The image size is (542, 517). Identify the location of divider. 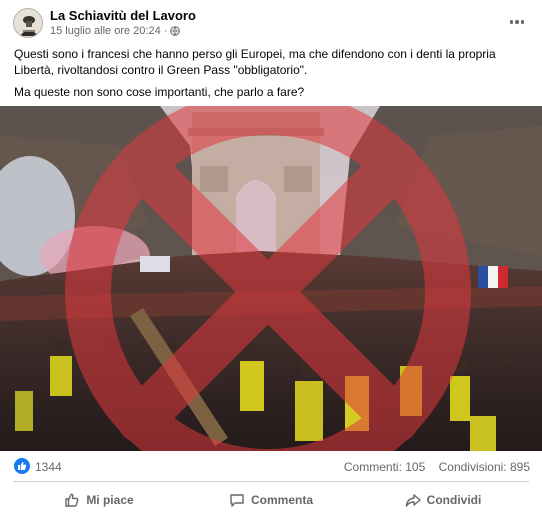
(271, 481).